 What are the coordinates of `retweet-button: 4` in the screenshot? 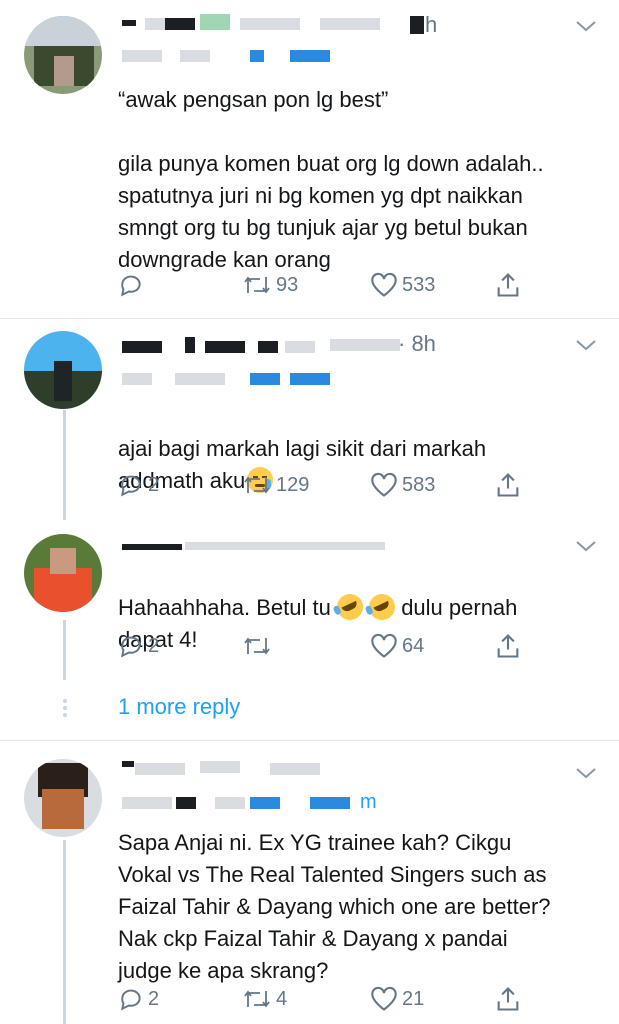 It's located at (264, 999).